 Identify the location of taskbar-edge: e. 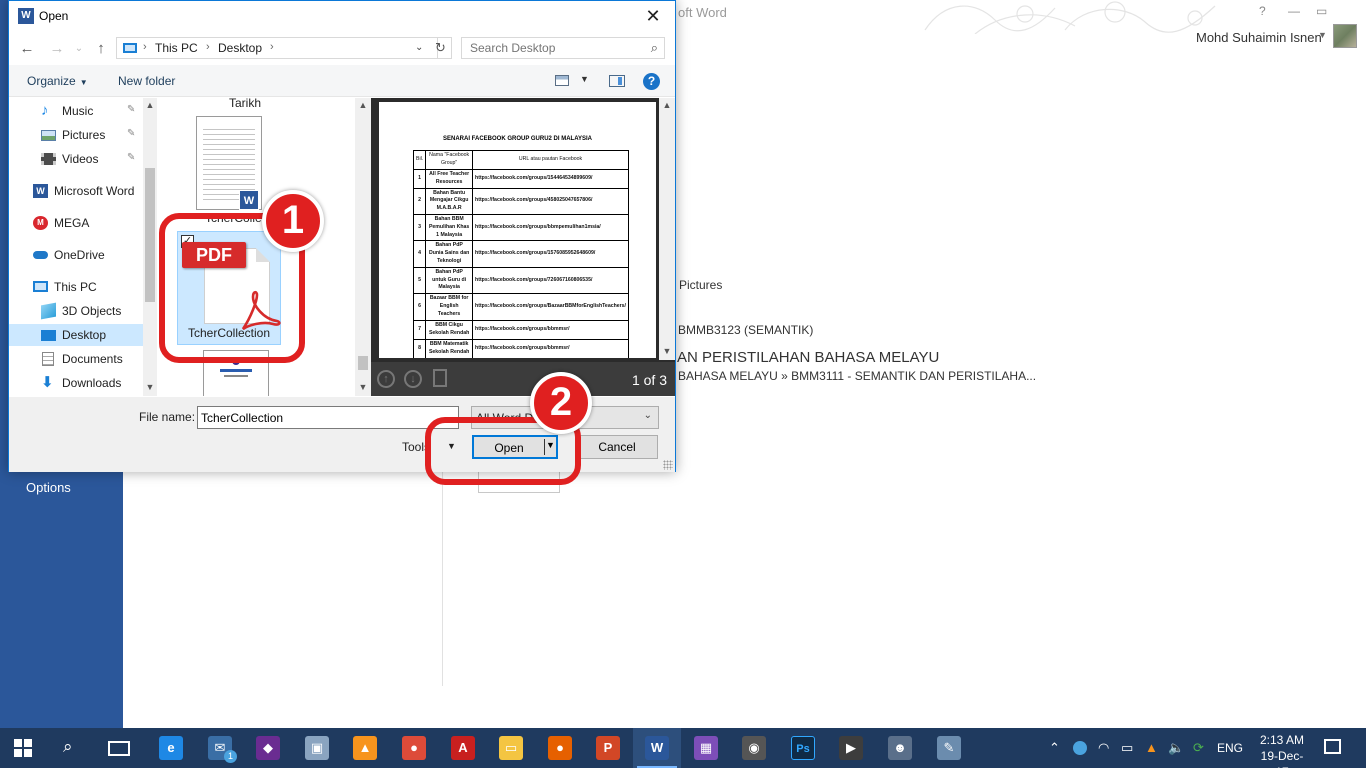
(171, 748).